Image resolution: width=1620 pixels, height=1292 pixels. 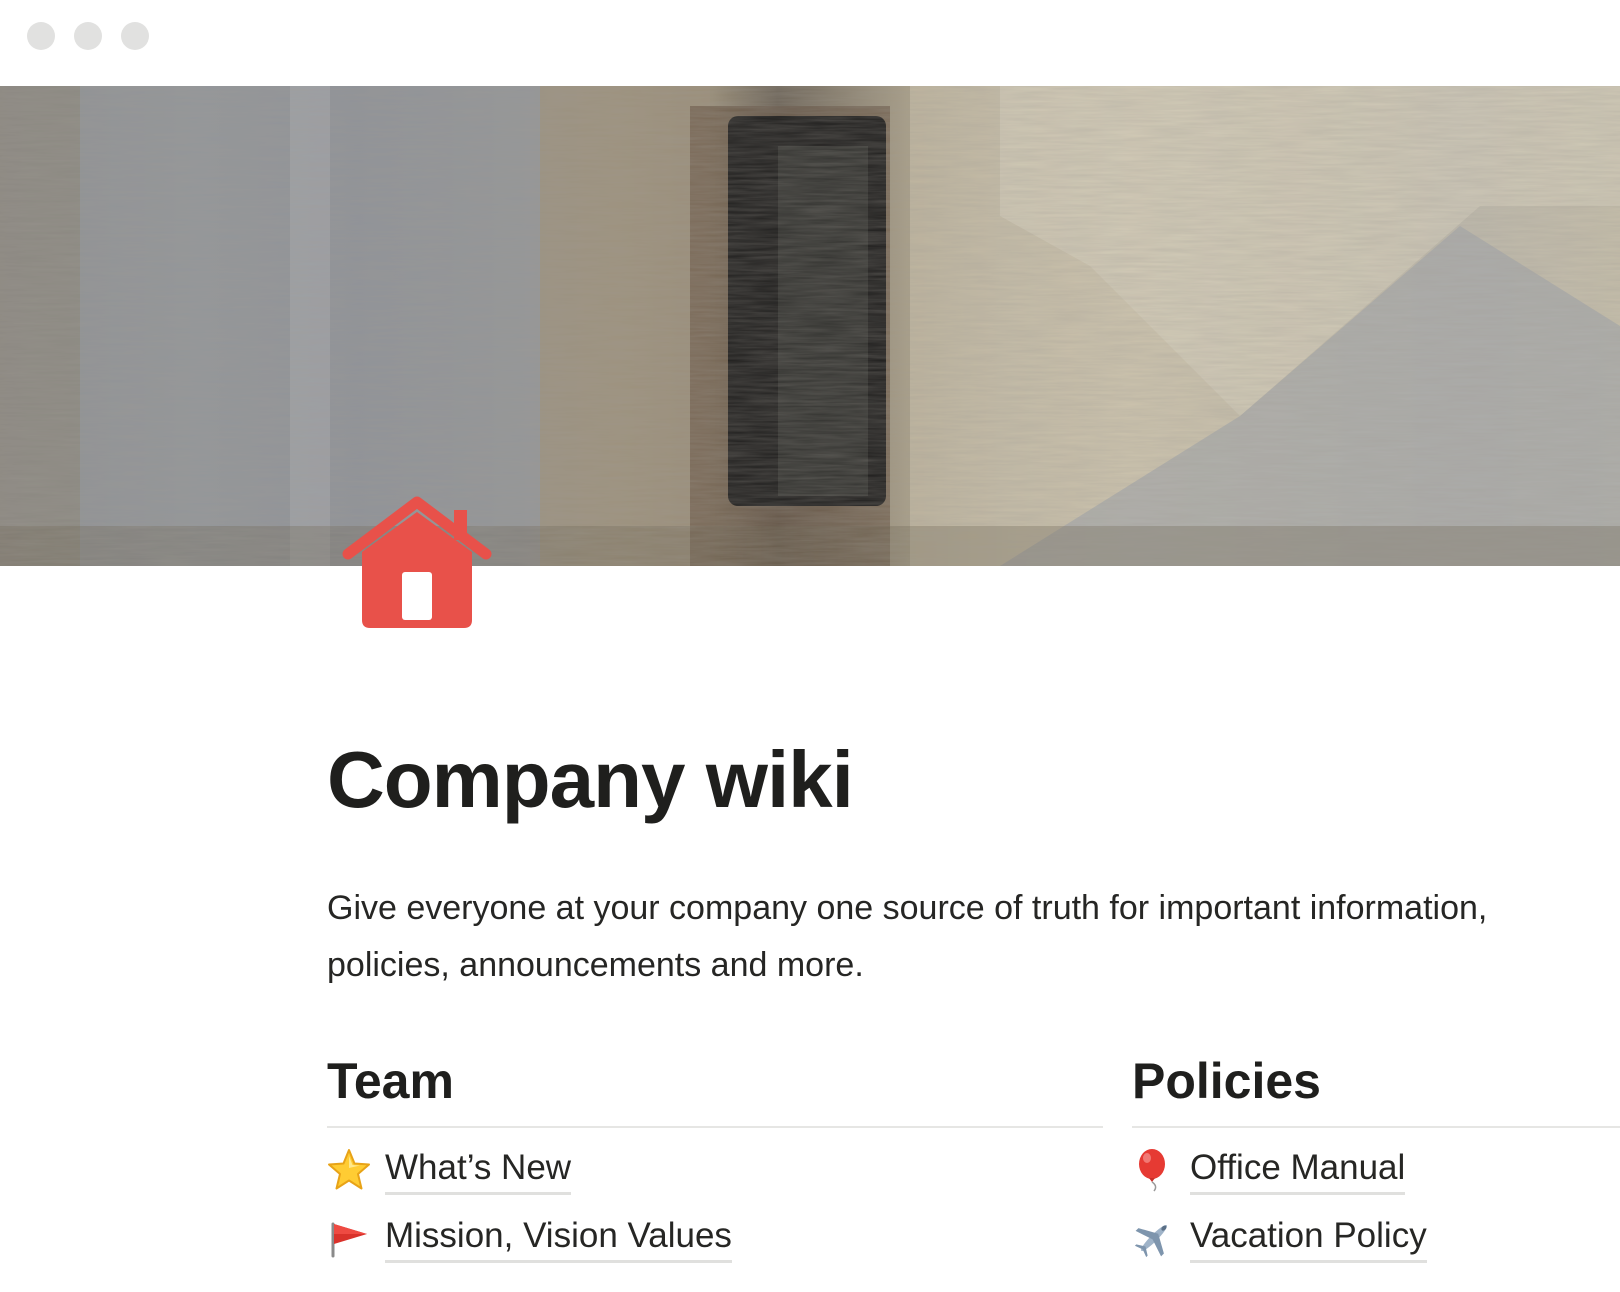 What do you see at coordinates (349, 1170) in the screenshot?
I see `star-icon` at bounding box center [349, 1170].